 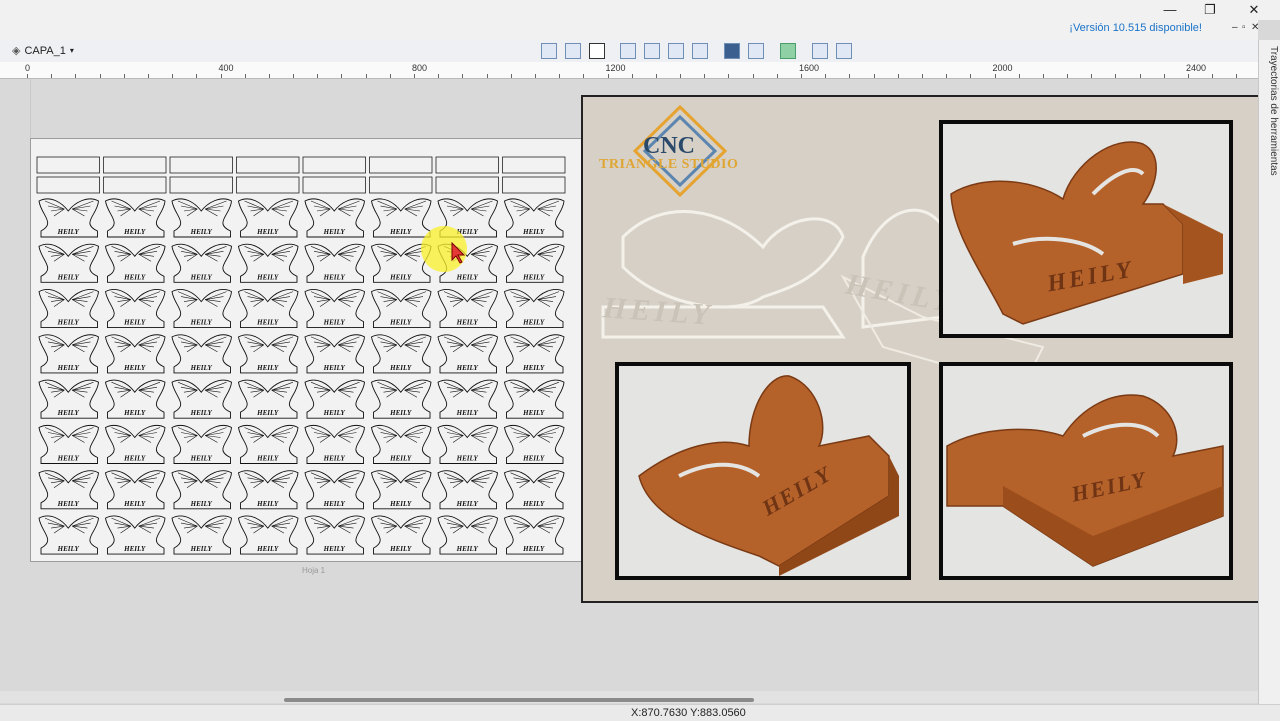 I want to click on sub-close-button: ✕, so click(x=1255, y=27).